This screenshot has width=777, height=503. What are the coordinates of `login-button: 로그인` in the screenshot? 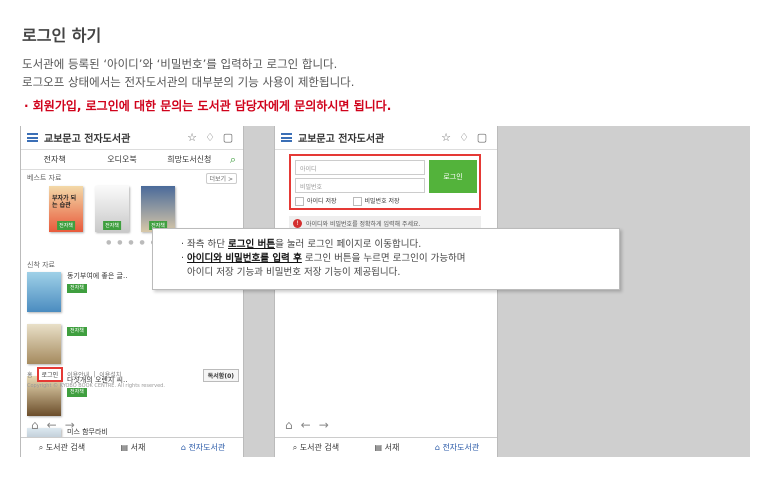 It's located at (453, 176).